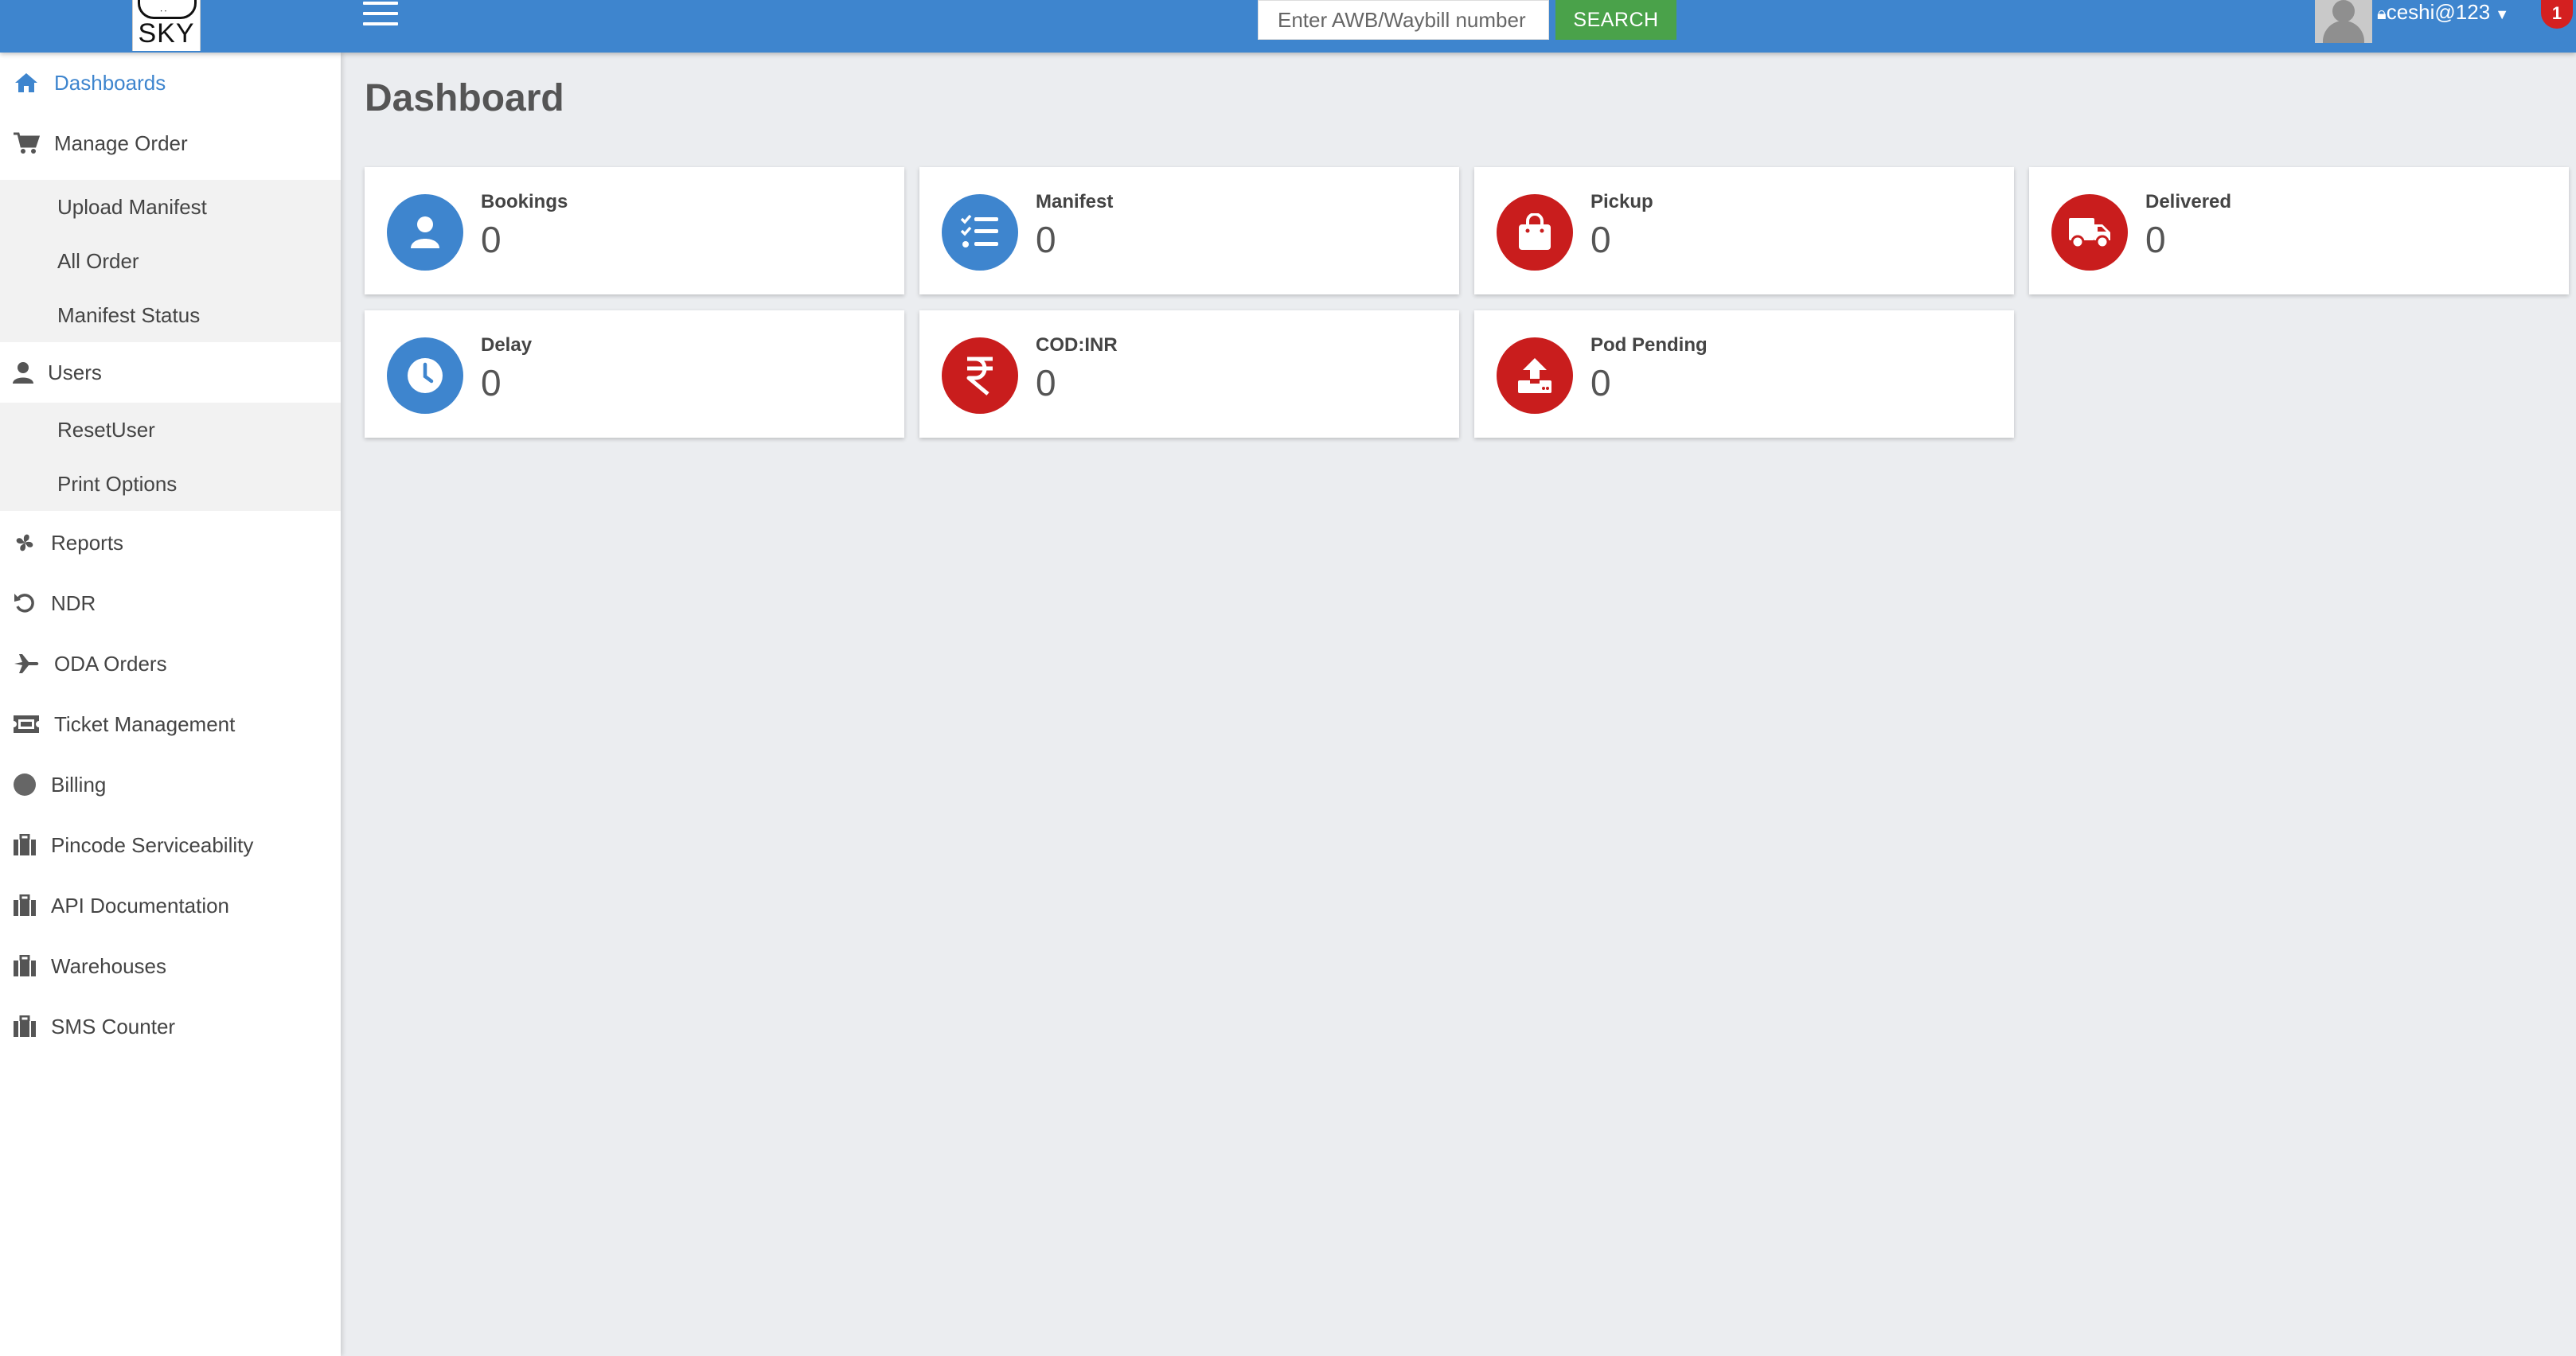  What do you see at coordinates (2343, 21) in the screenshot?
I see `user-avatar` at bounding box center [2343, 21].